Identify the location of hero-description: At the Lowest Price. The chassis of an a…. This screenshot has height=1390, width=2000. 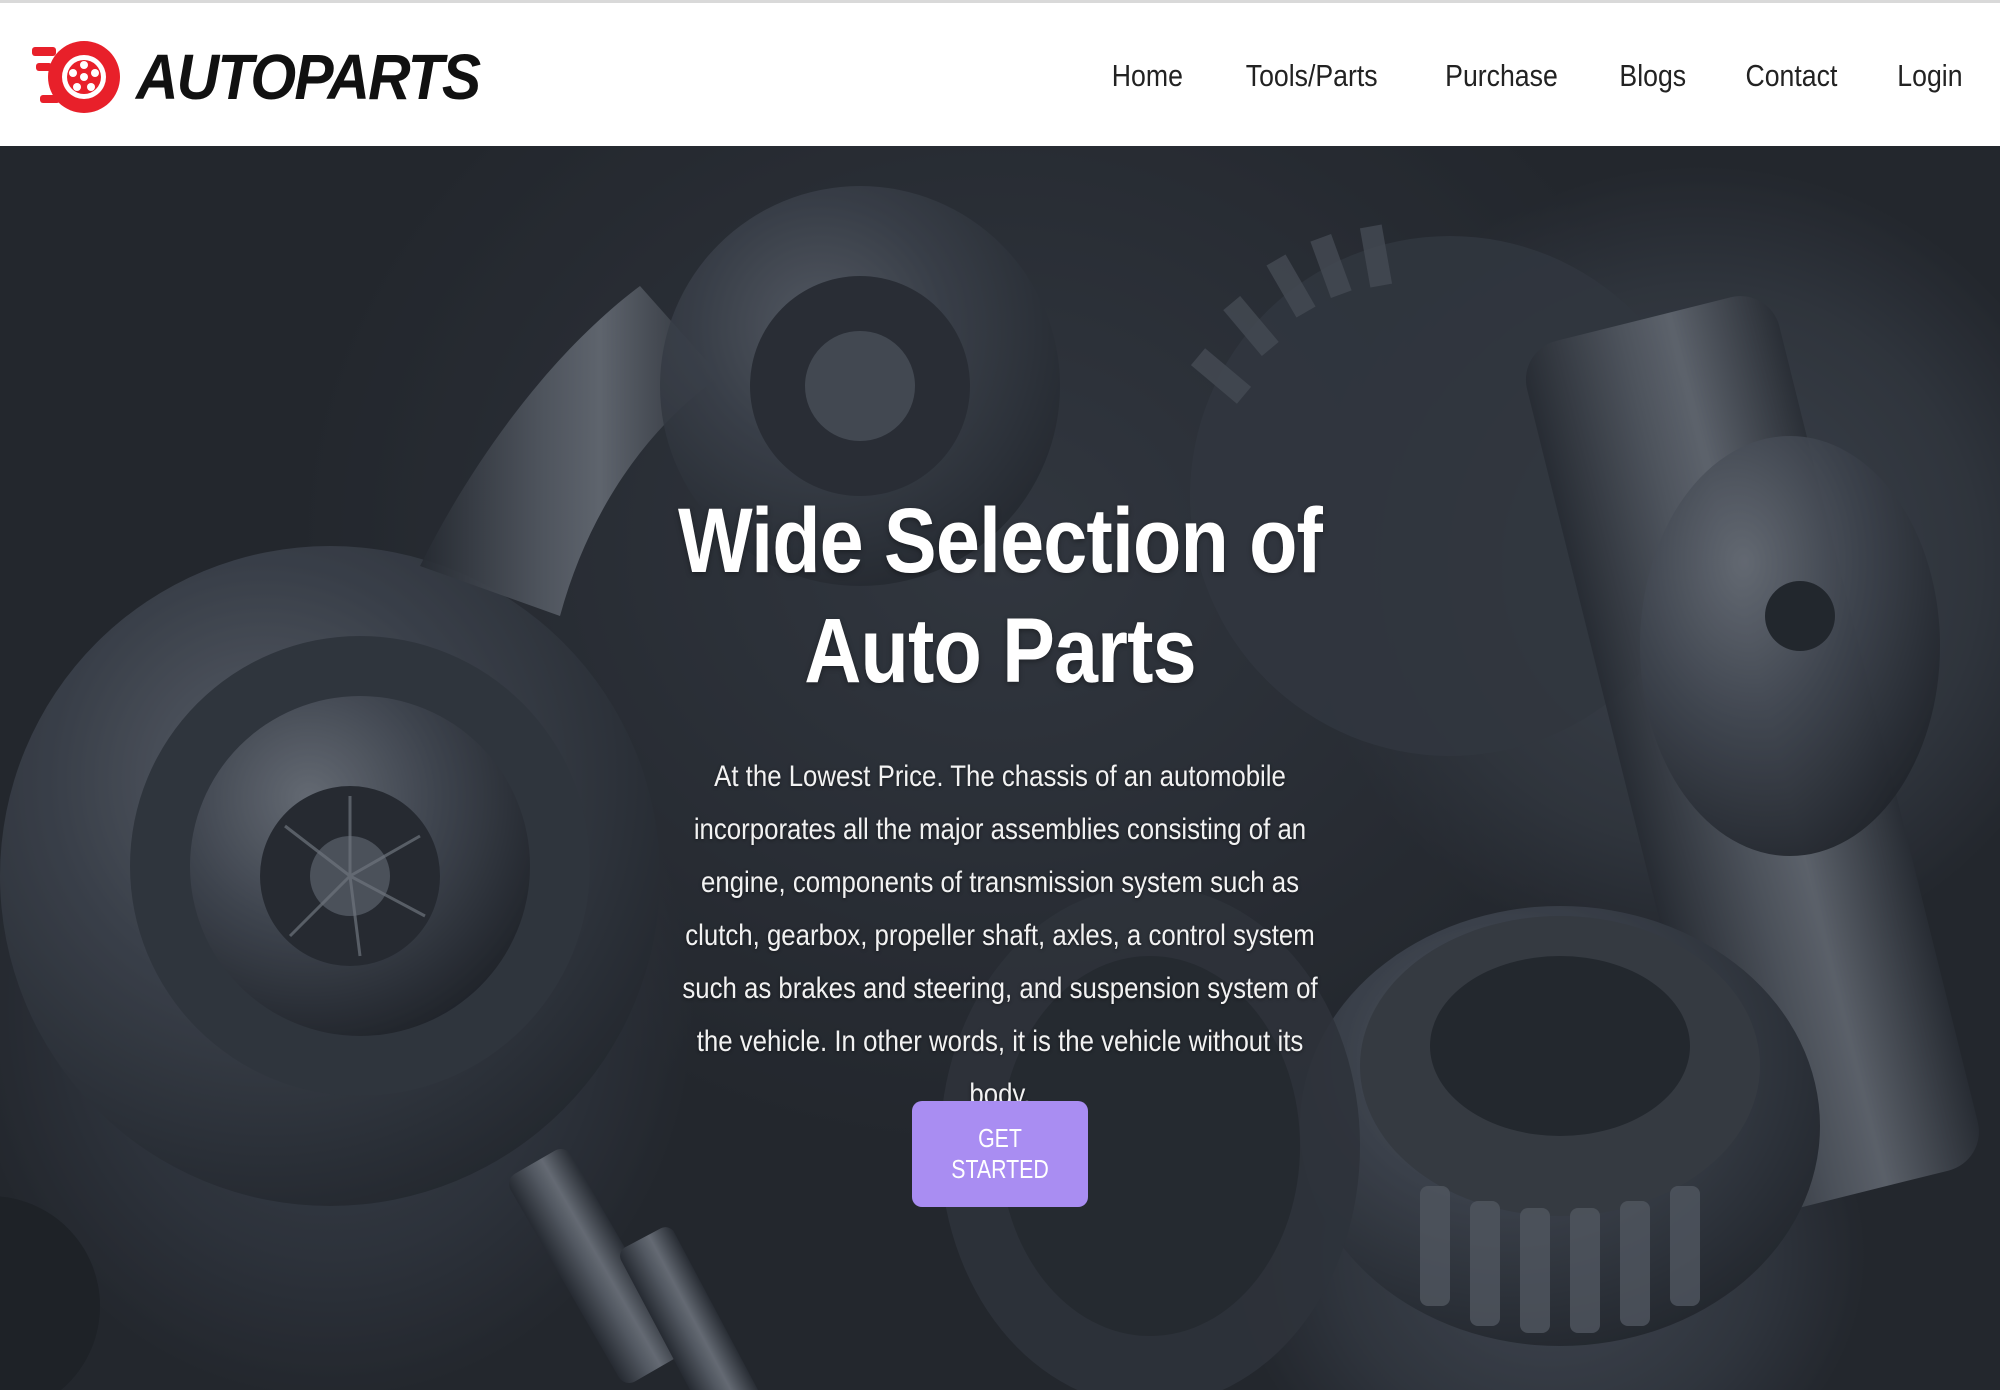
(1000, 935).